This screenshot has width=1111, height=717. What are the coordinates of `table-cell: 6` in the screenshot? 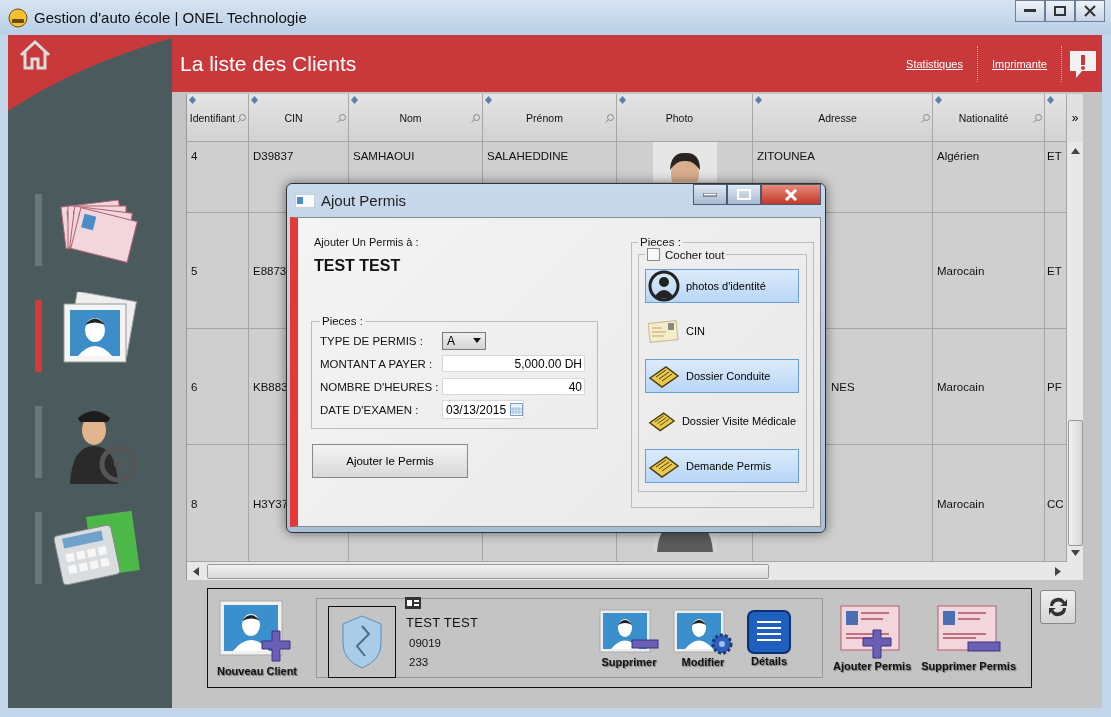 It's located at (194, 387).